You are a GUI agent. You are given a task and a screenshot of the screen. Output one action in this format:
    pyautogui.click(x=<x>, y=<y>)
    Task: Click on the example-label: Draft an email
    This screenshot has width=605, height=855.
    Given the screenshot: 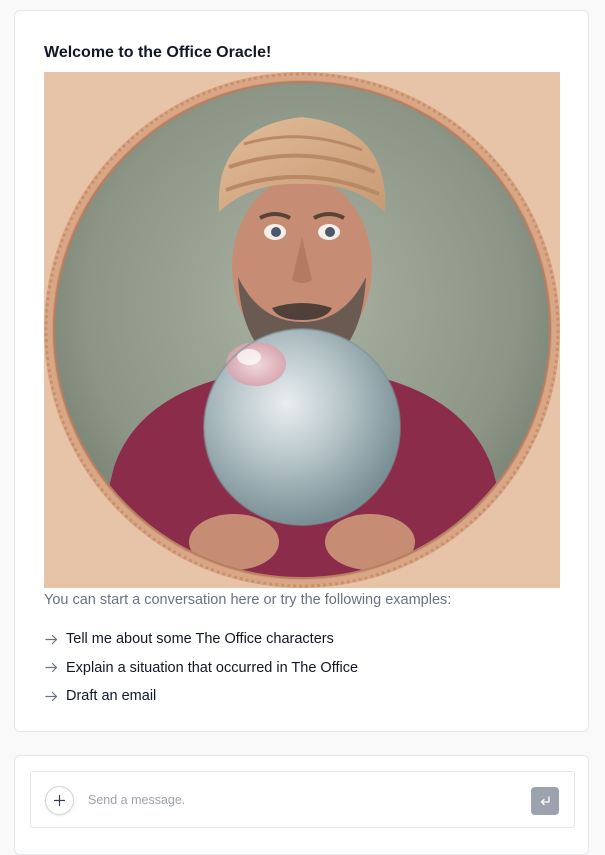 What is the action you would take?
    pyautogui.click(x=111, y=696)
    